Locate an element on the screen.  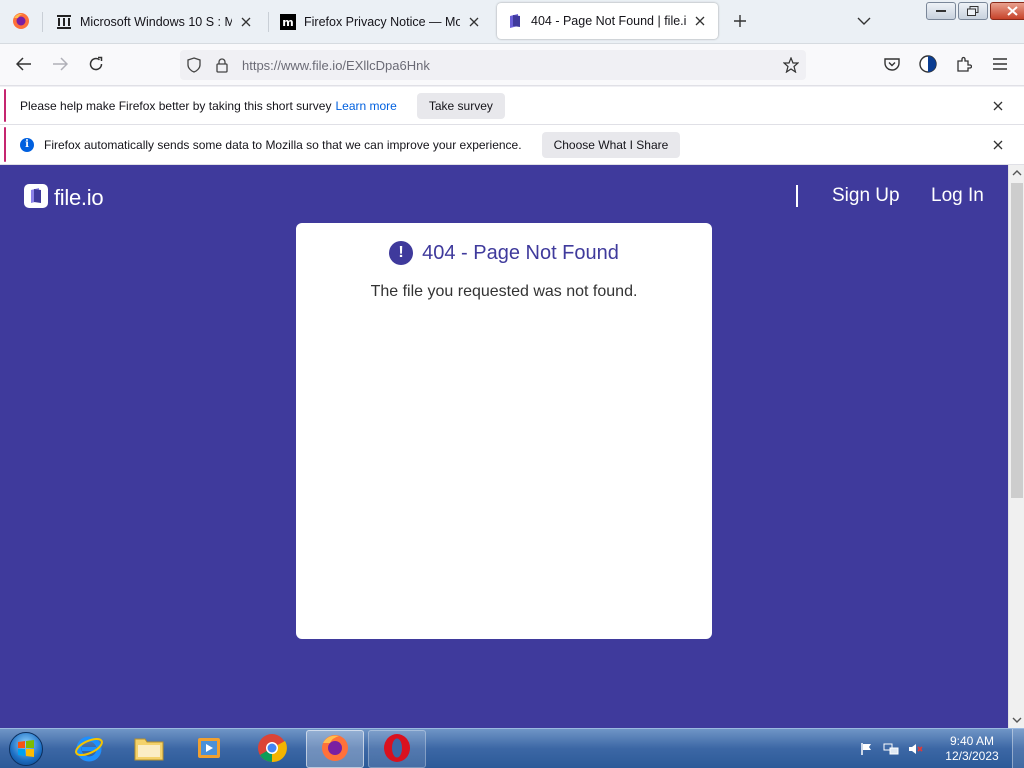
url-text: https://www.file.io/EXllcDpa6Hnk is located at coordinates (336, 65).